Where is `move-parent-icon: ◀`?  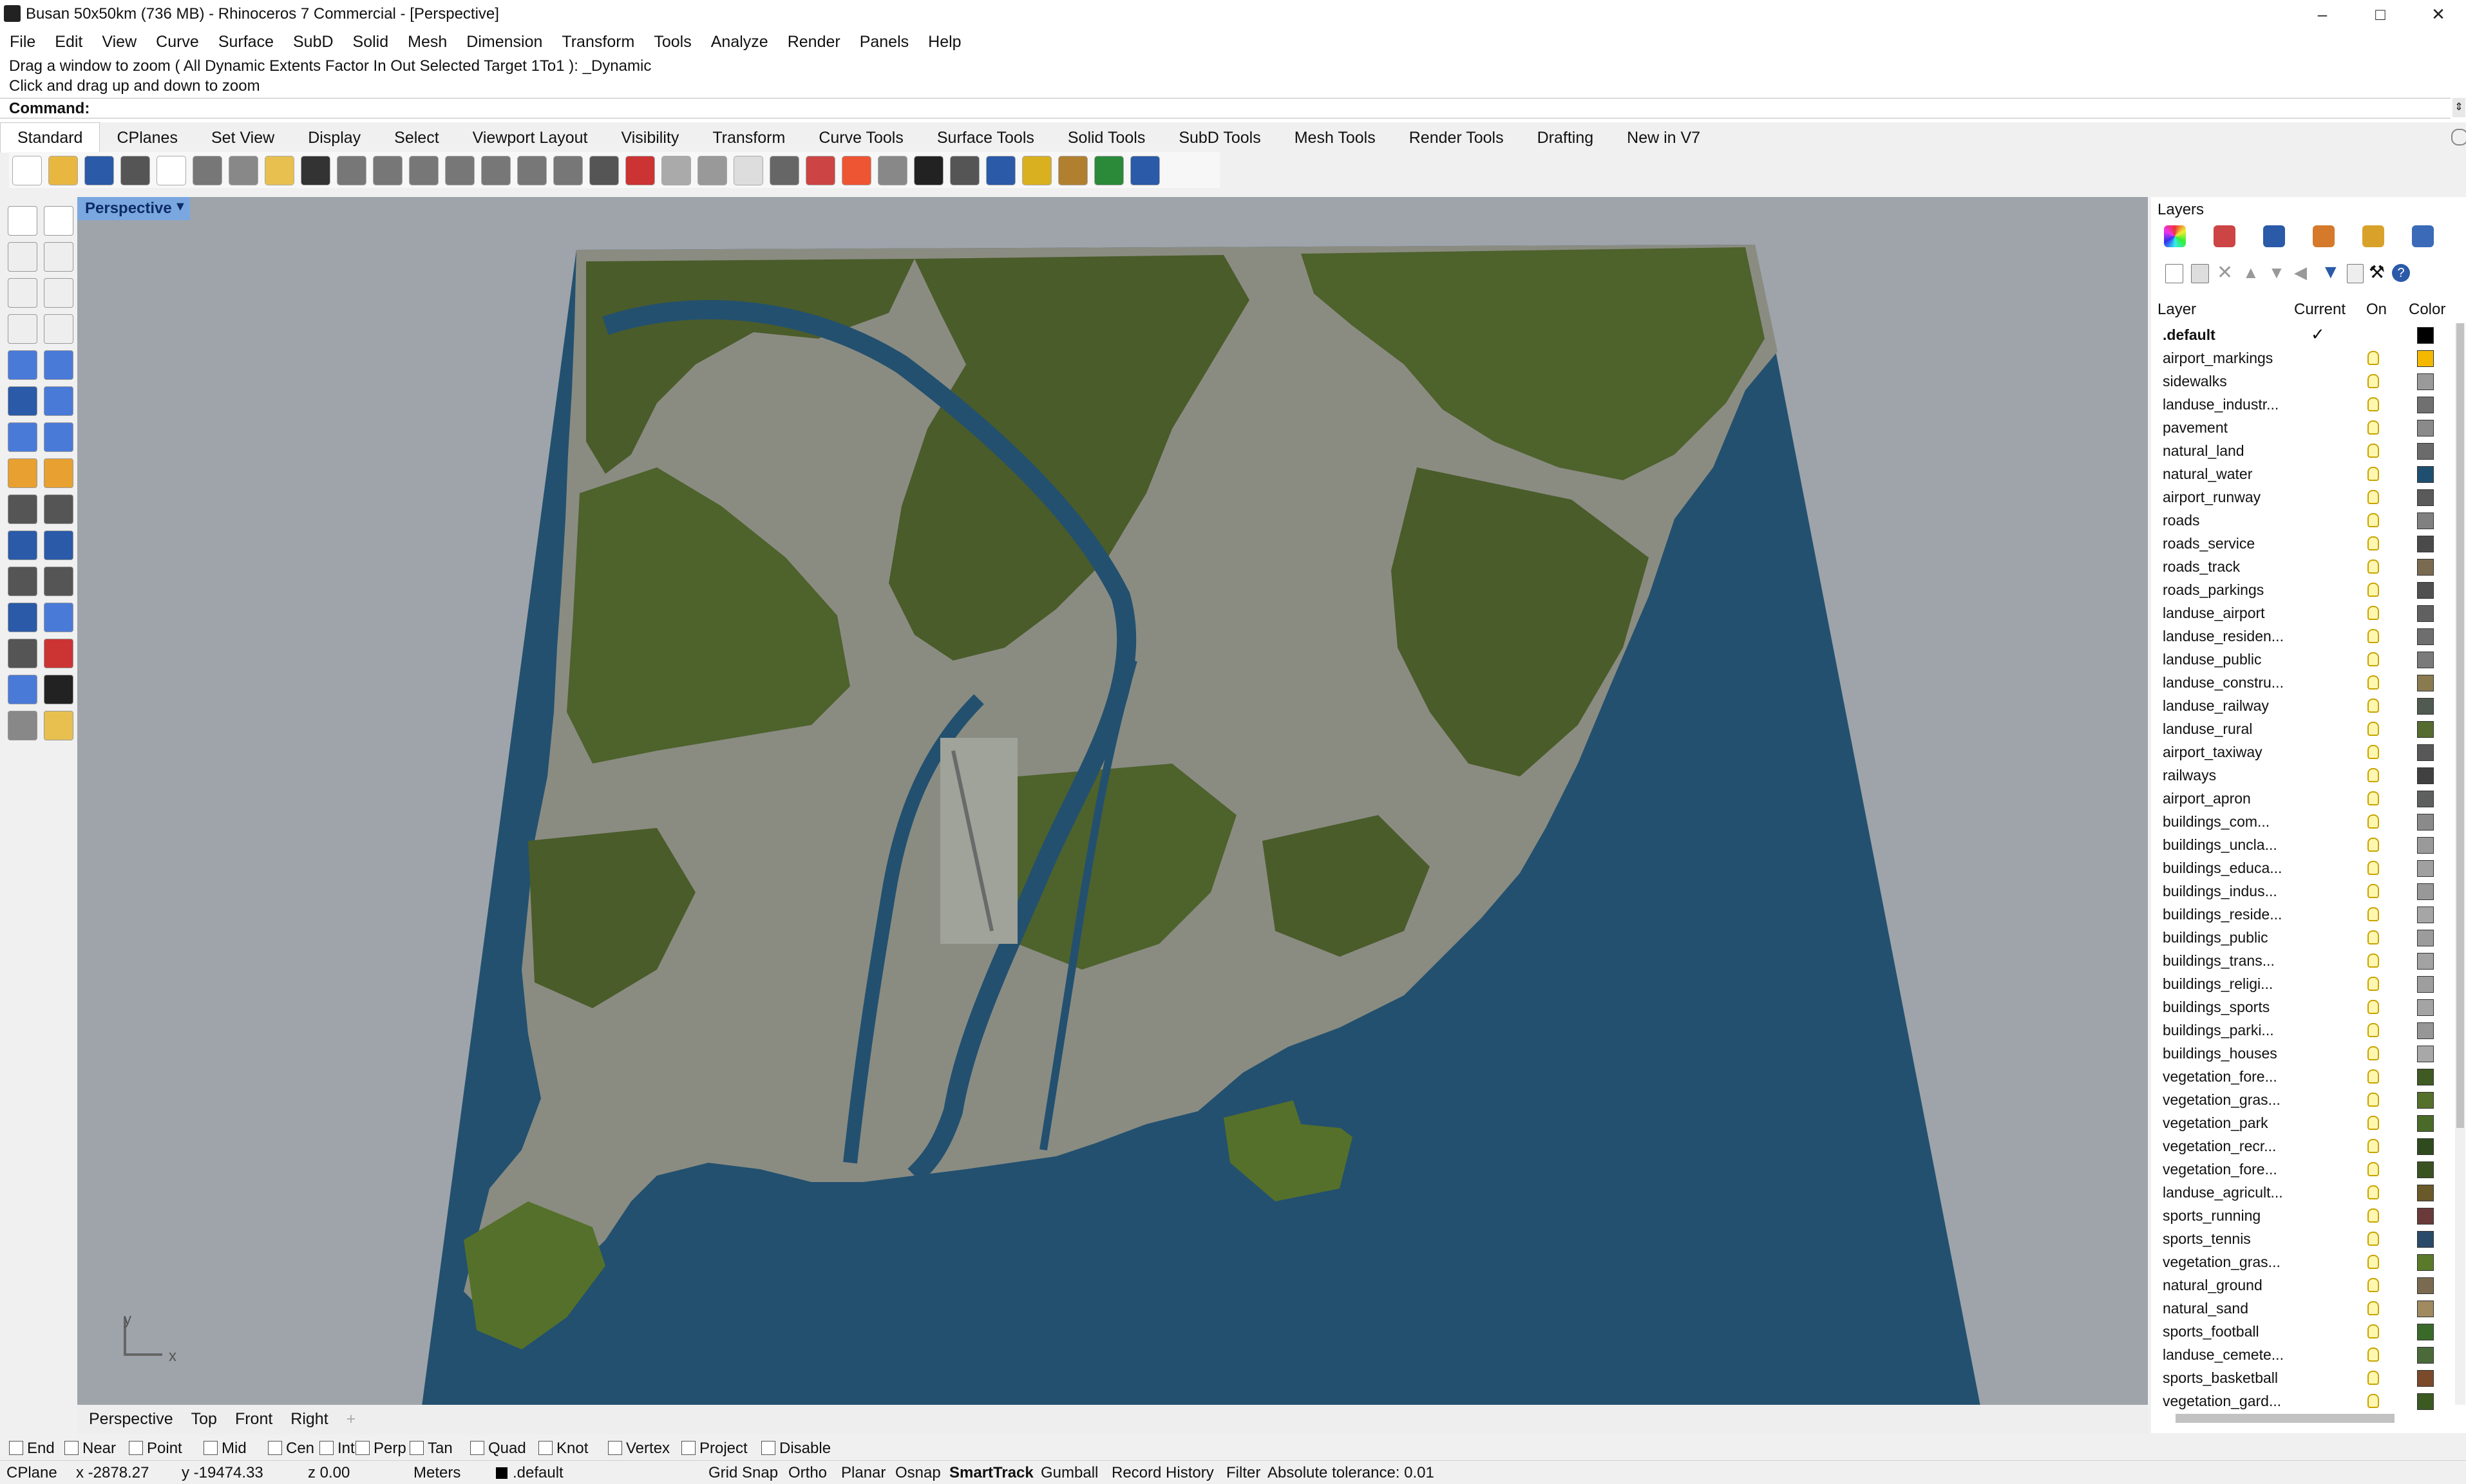 move-parent-icon: ◀ is located at coordinates (2300, 273).